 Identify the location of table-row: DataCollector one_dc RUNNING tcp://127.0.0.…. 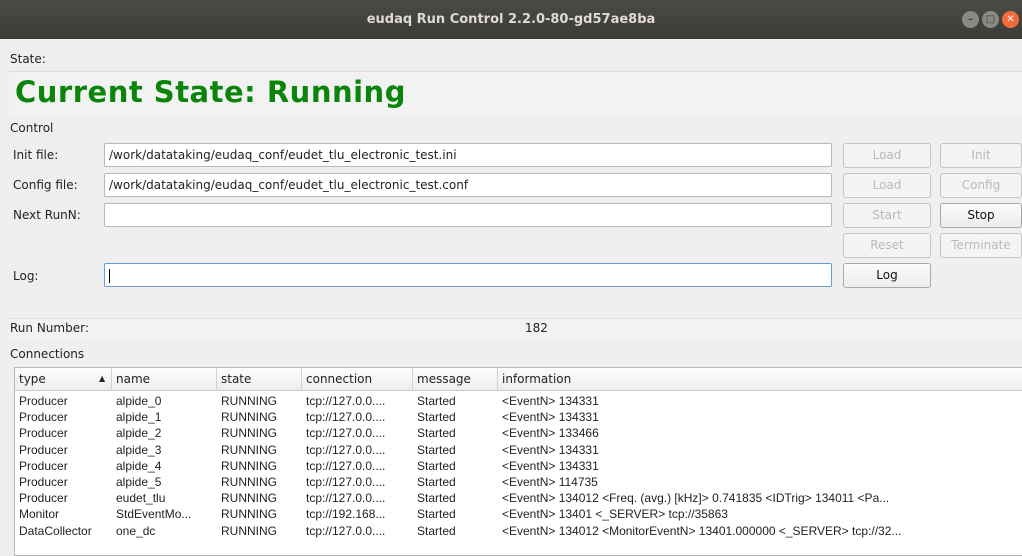
(518, 531).